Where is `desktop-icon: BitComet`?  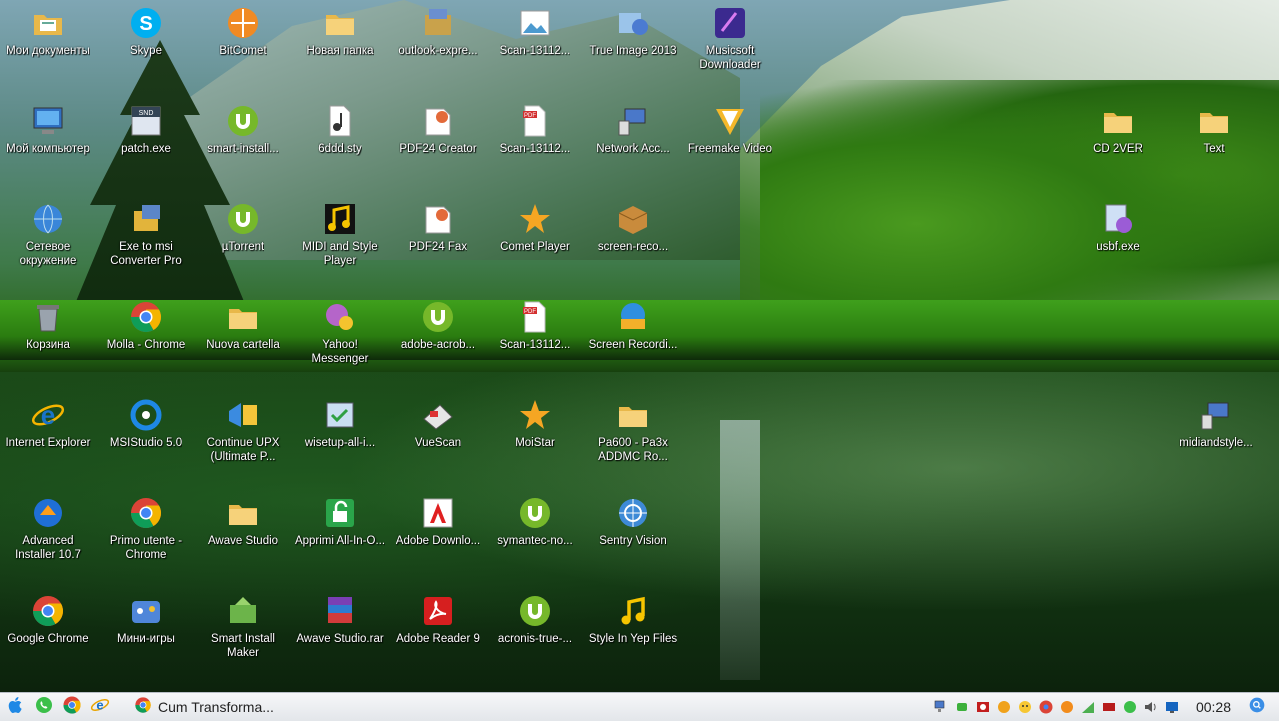
desktop-icon: BitComet is located at coordinates (243, 50).